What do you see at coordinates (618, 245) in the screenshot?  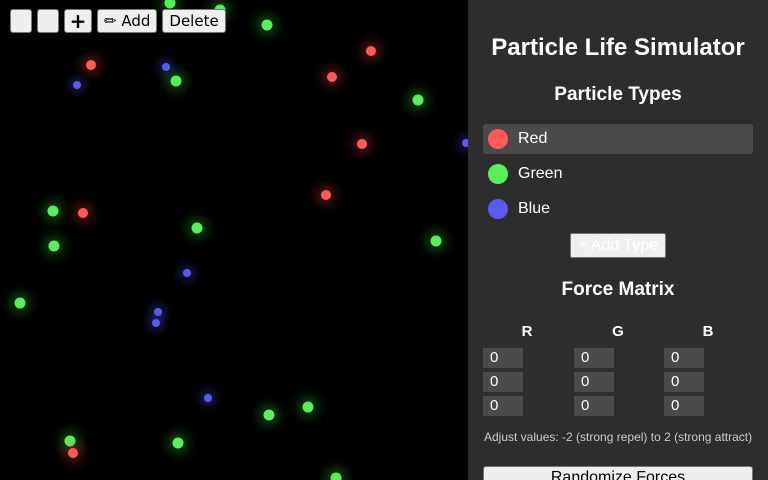 I see `add-type-button: + Add Type` at bounding box center [618, 245].